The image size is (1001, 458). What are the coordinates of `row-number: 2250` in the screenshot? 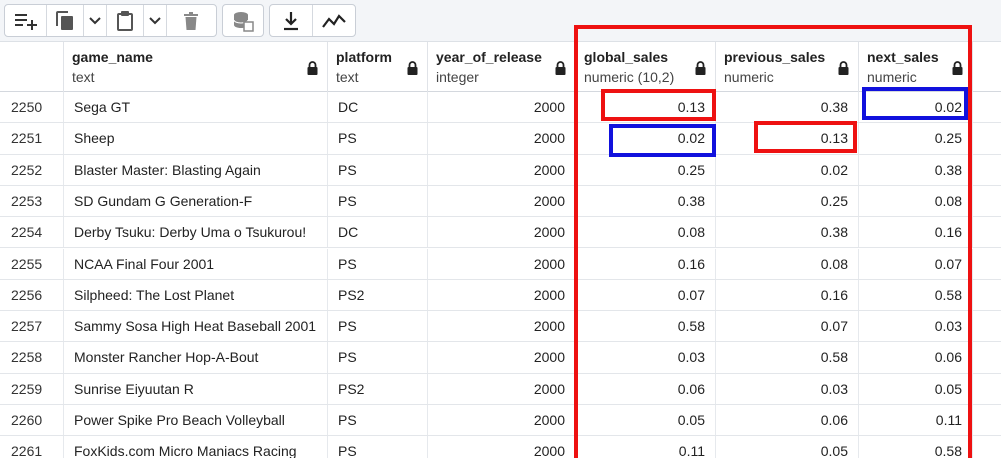 It's located at (32, 107).